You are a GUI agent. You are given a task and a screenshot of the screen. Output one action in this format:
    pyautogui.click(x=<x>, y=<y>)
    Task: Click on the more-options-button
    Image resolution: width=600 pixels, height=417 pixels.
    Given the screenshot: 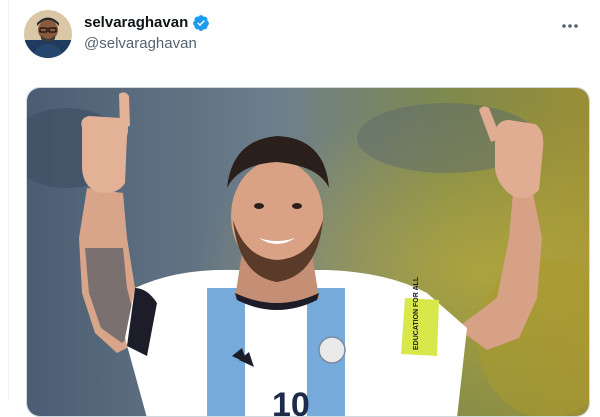 What is the action you would take?
    pyautogui.click(x=570, y=26)
    